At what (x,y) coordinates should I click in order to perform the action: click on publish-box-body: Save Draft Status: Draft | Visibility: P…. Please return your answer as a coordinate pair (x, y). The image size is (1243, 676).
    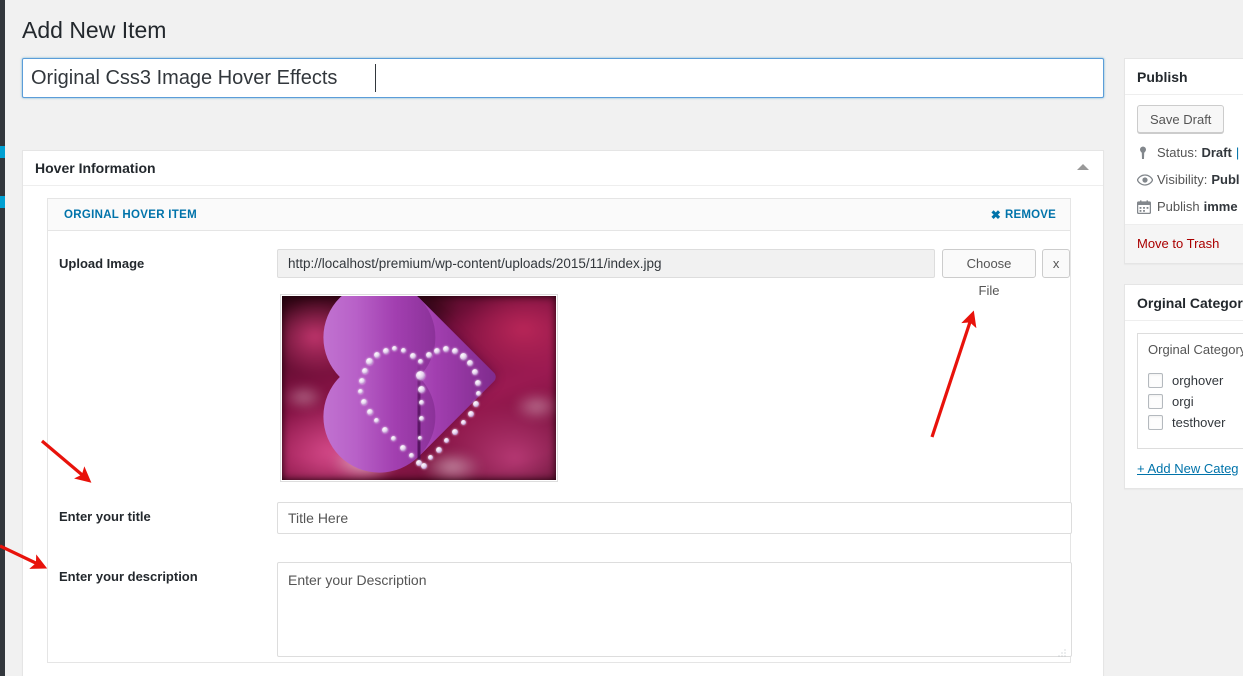
    Looking at the image, I should click on (1184, 159).